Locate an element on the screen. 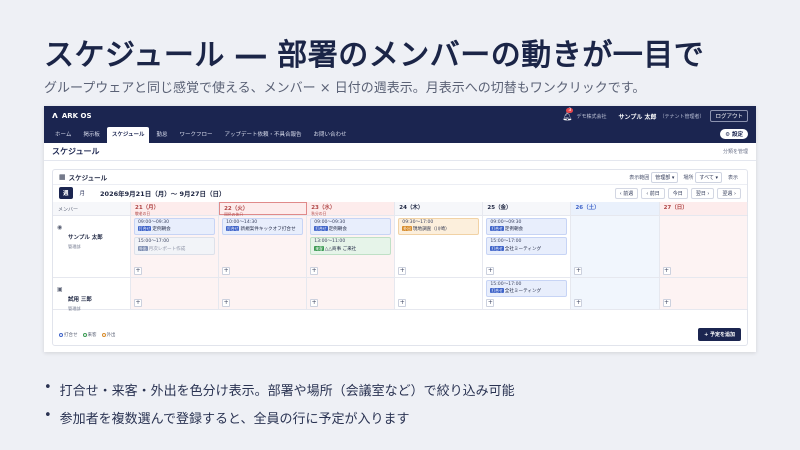  event-item: 13:00〜11:00 来客 △△商事 ご来社 is located at coordinates (351, 246).